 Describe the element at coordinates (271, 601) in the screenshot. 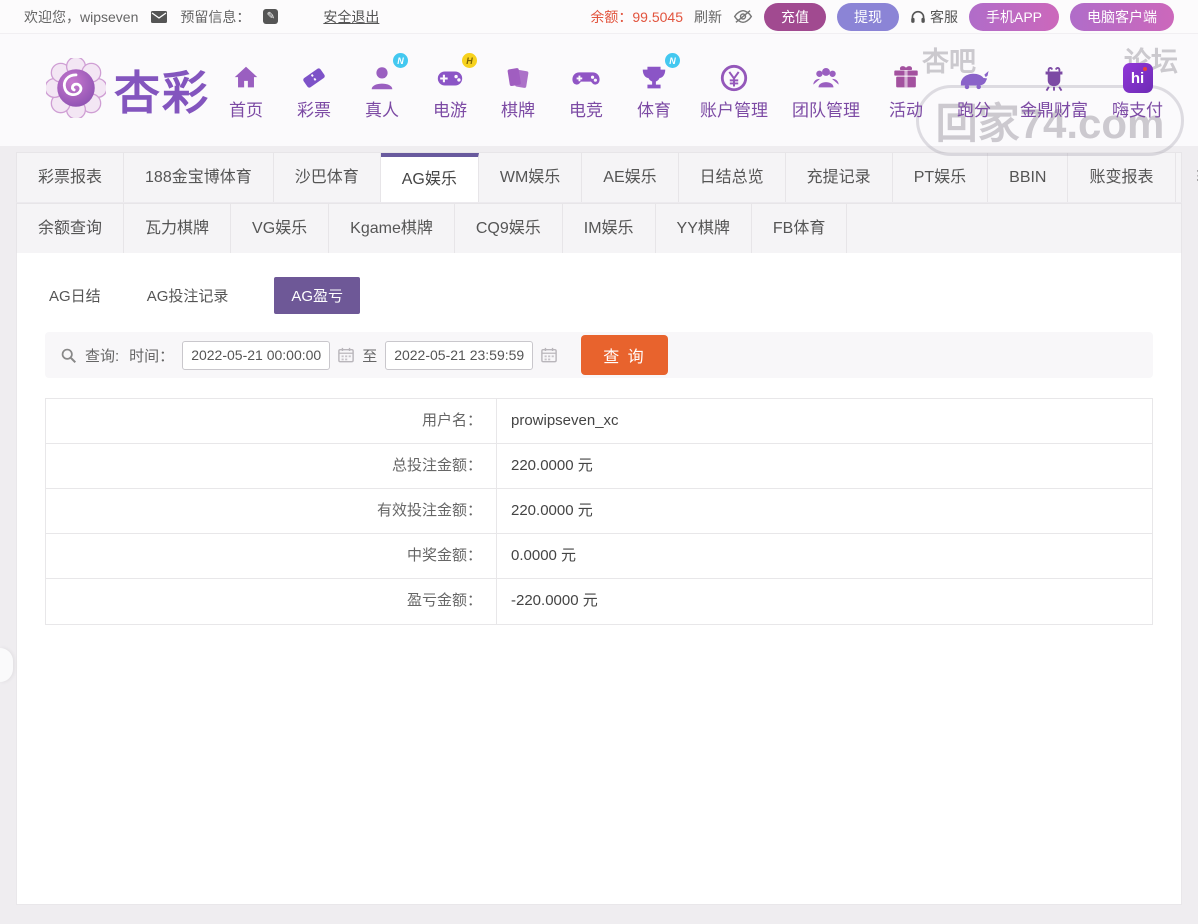

I see `row-label: 盈亏金额：` at that location.